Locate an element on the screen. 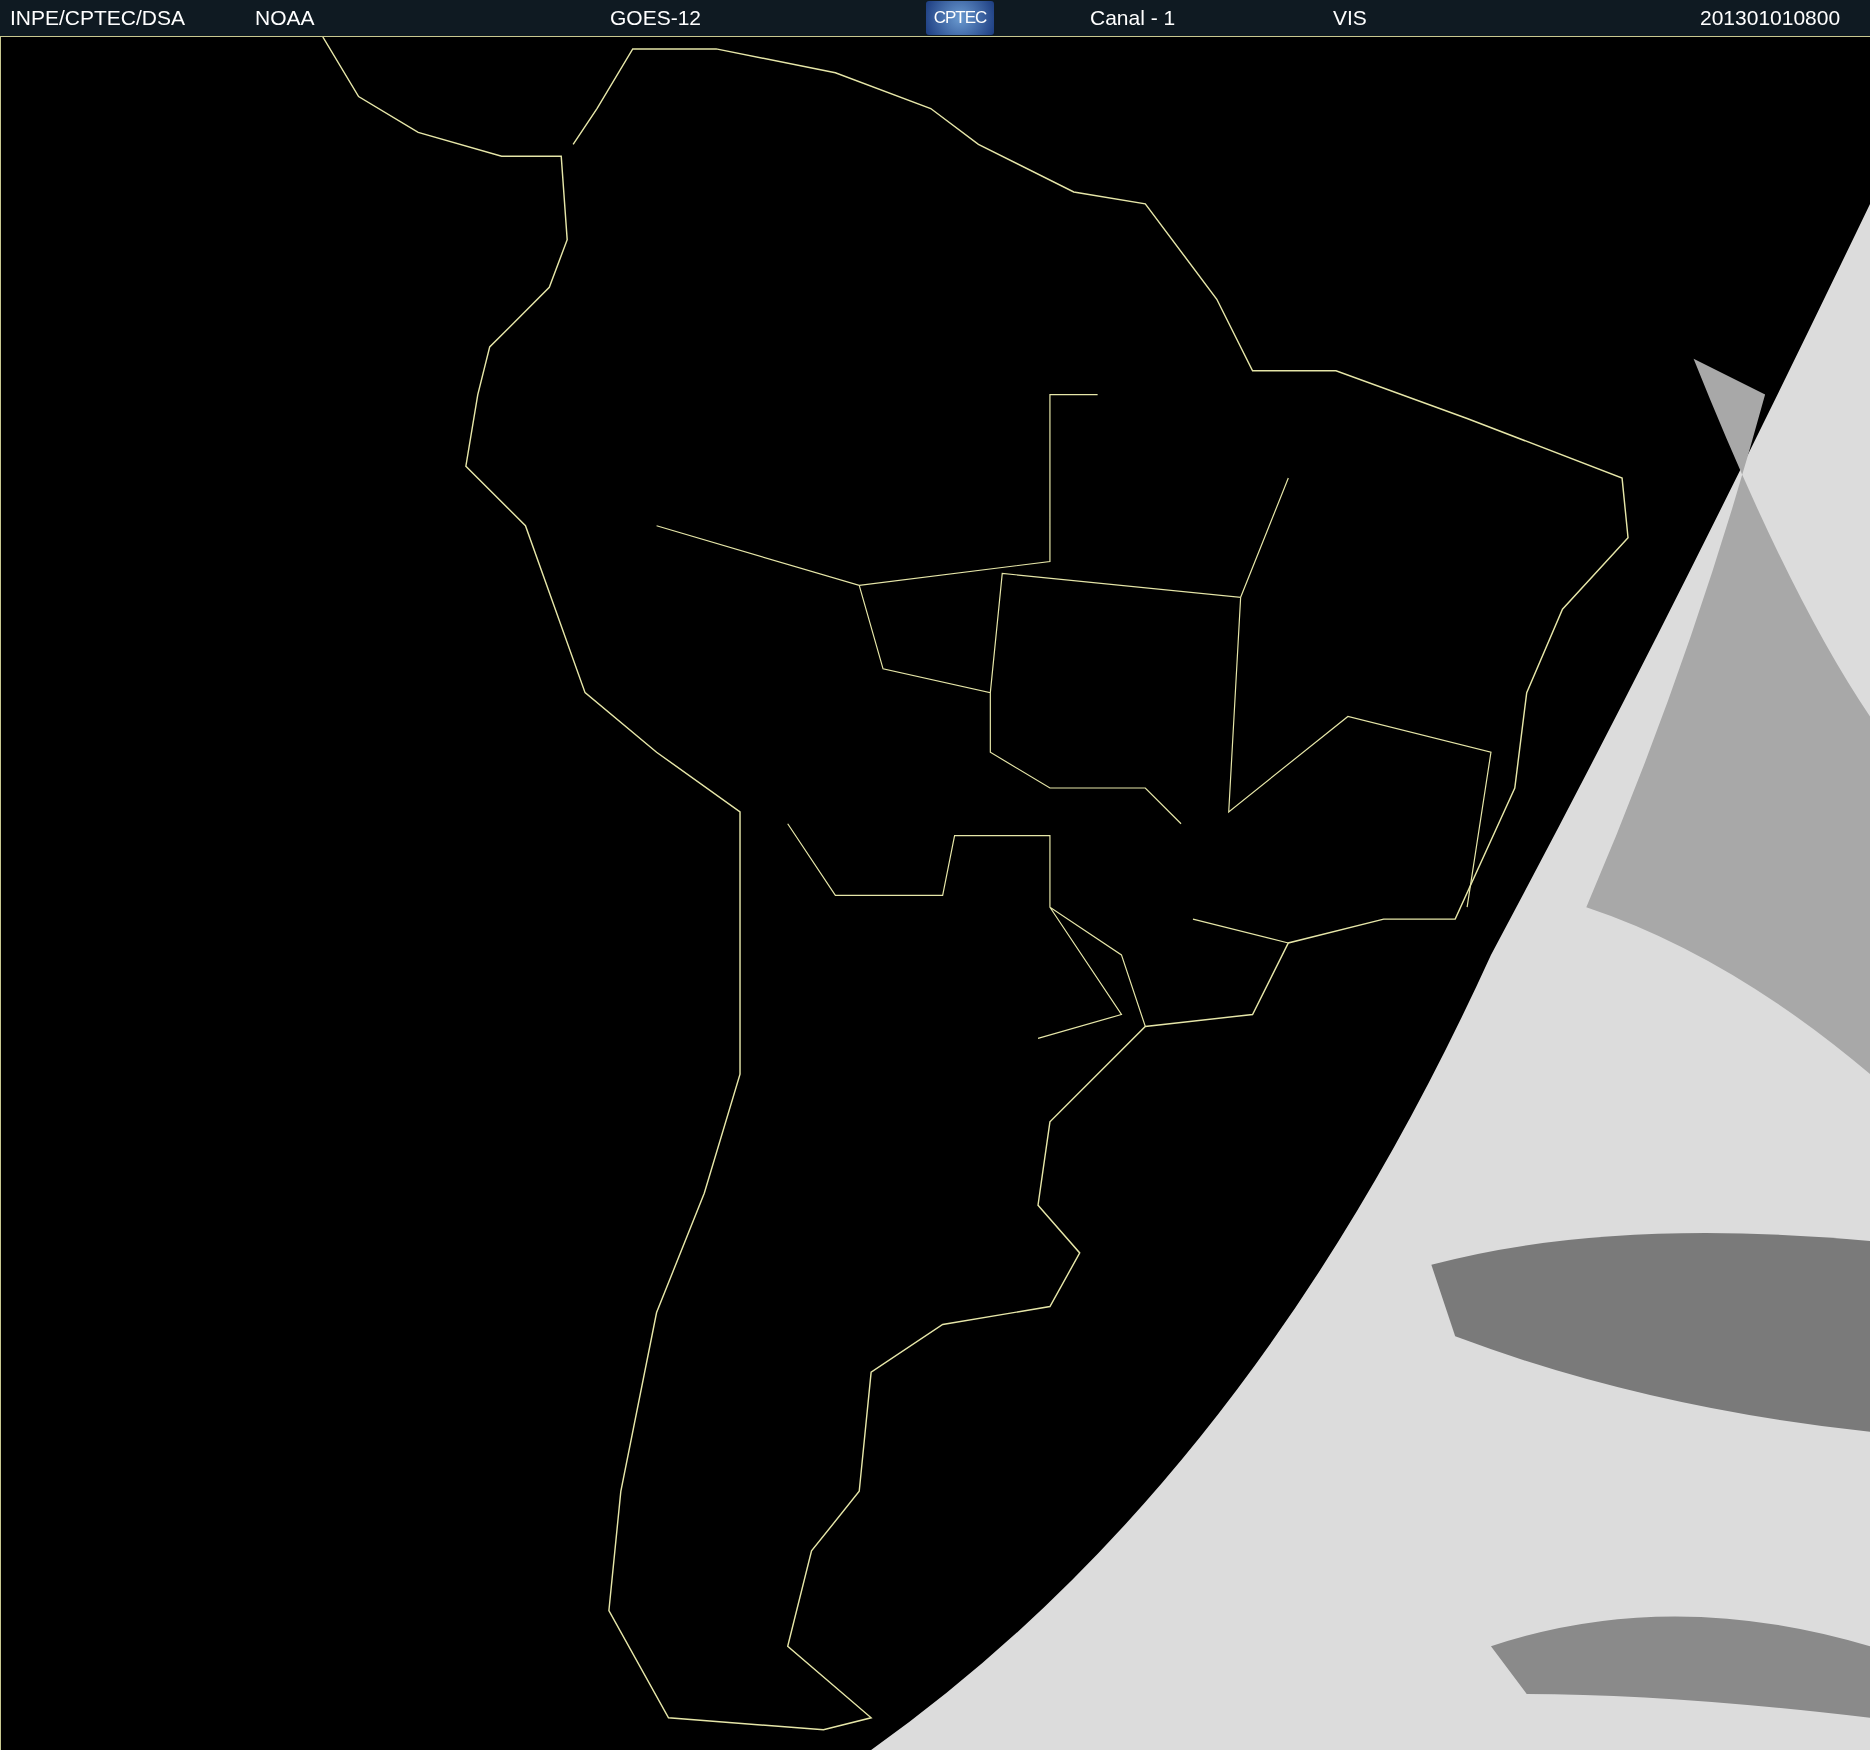 Image resolution: width=1870 pixels, height=1750 pixels. header-label: NOAA is located at coordinates (285, 18).